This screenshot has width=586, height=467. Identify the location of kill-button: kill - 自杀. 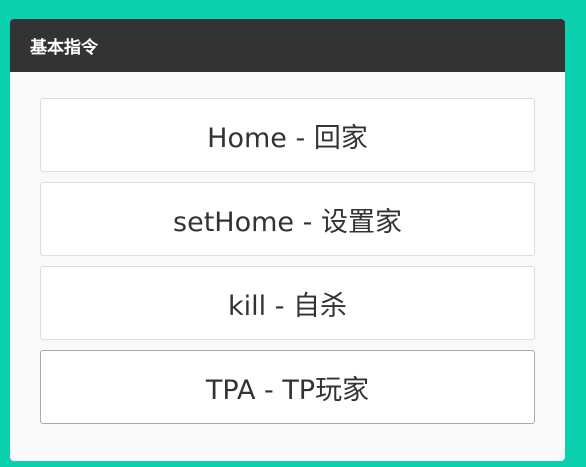
(287, 303).